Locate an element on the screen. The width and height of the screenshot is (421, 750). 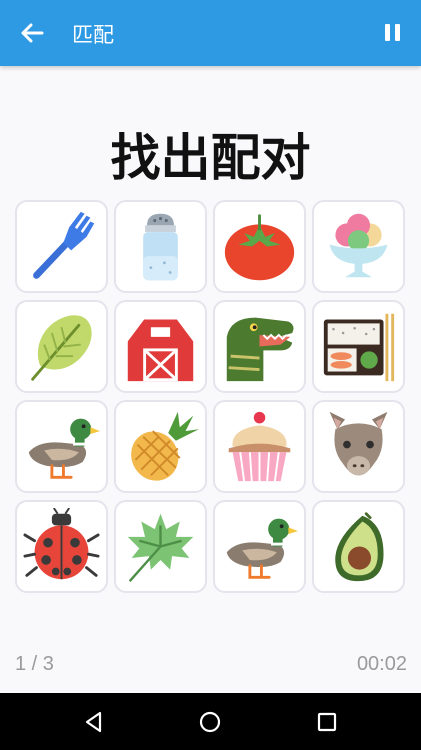
round-progress: 1 / 3 is located at coordinates (34, 664).